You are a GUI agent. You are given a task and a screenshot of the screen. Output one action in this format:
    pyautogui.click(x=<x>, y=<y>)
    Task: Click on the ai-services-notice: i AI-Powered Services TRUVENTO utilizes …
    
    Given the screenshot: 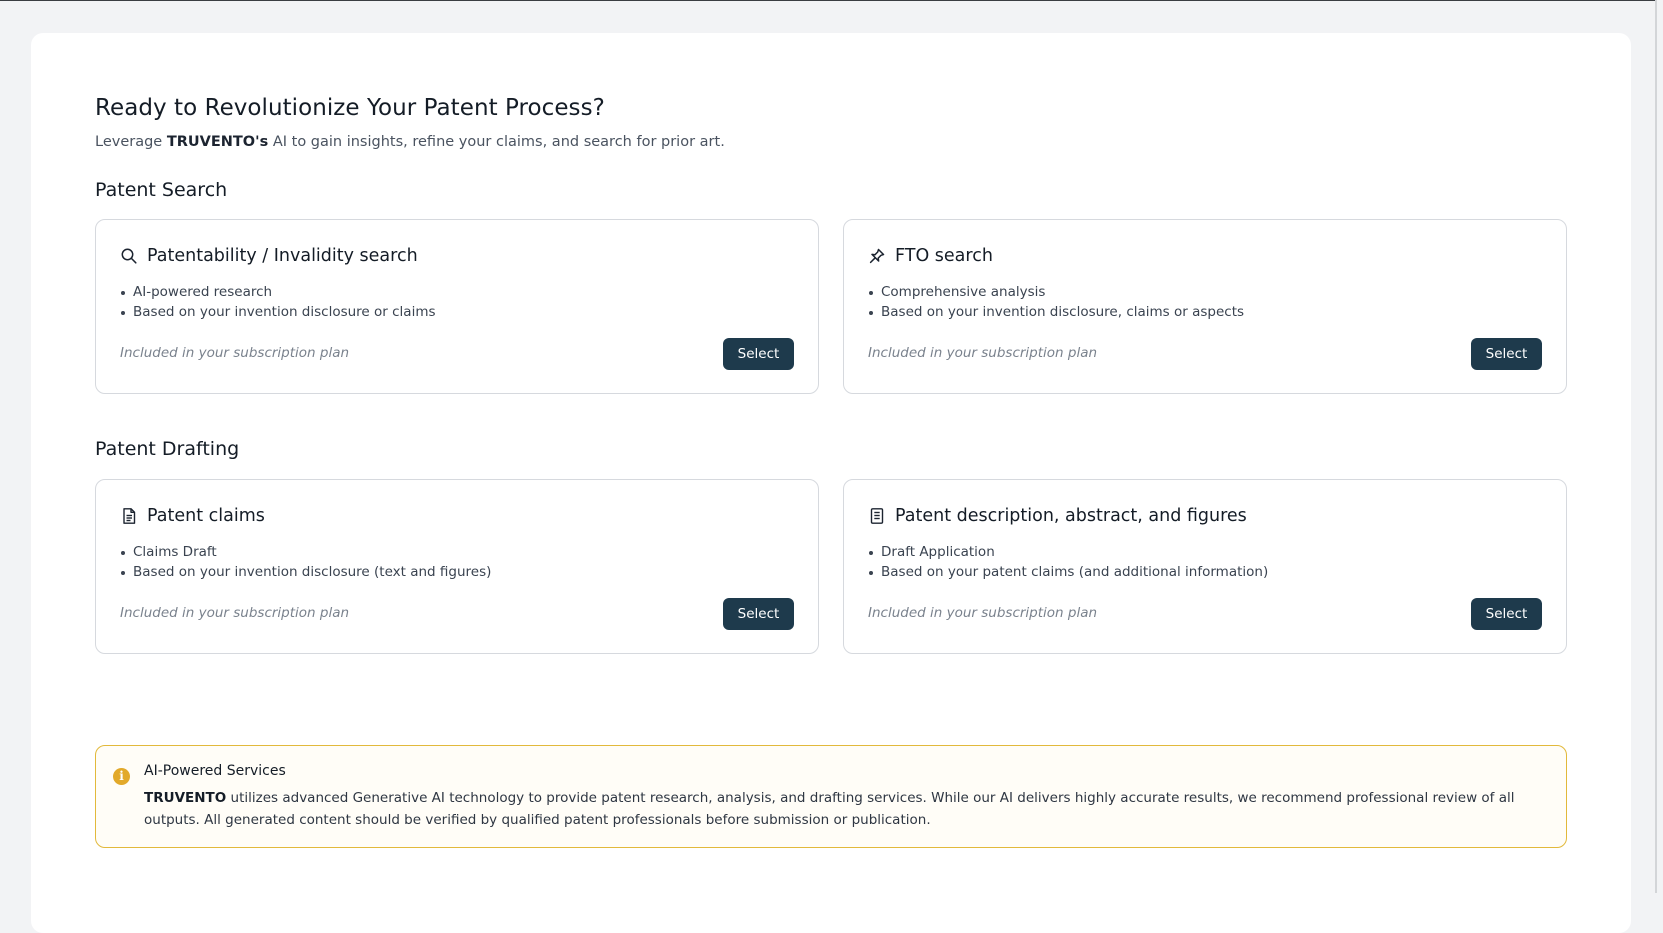 What is the action you would take?
    pyautogui.click(x=831, y=796)
    